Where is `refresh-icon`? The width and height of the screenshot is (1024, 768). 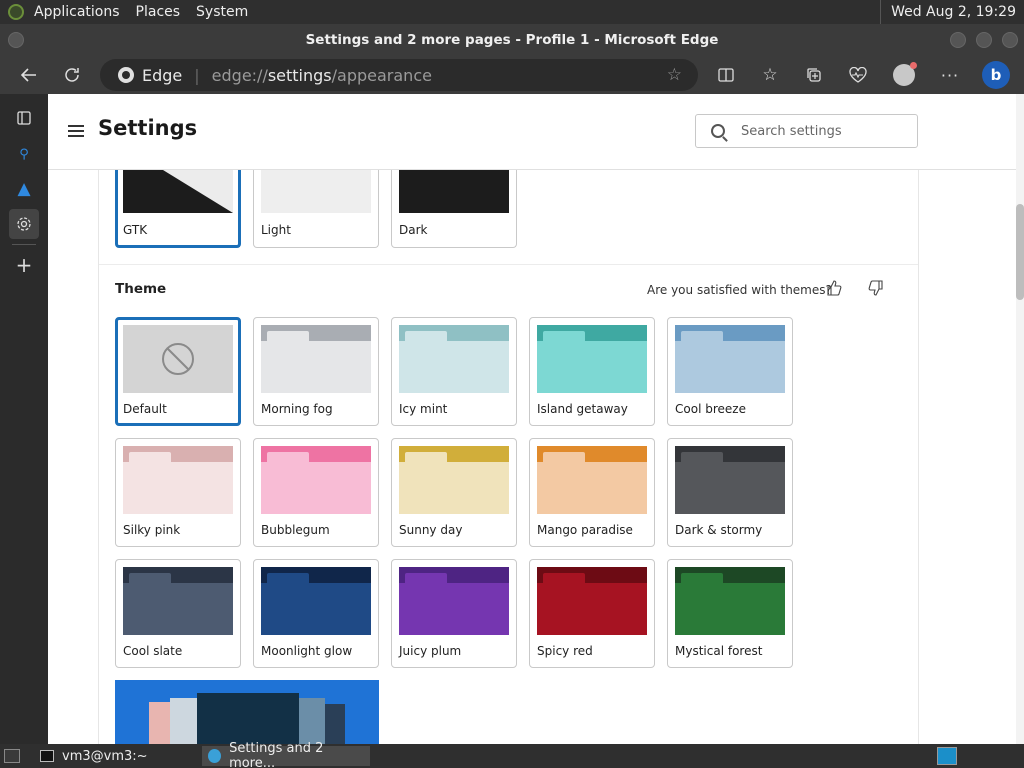 refresh-icon is located at coordinates (72, 75).